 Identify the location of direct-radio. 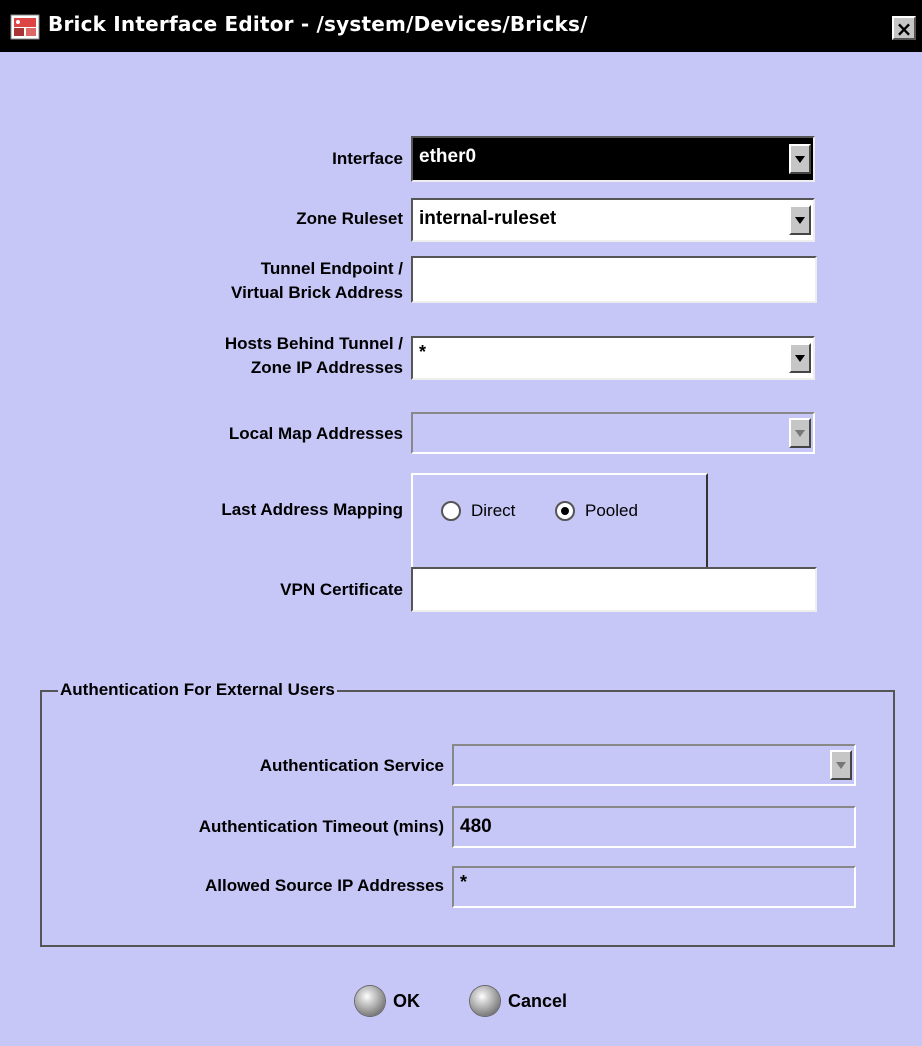
(451, 511).